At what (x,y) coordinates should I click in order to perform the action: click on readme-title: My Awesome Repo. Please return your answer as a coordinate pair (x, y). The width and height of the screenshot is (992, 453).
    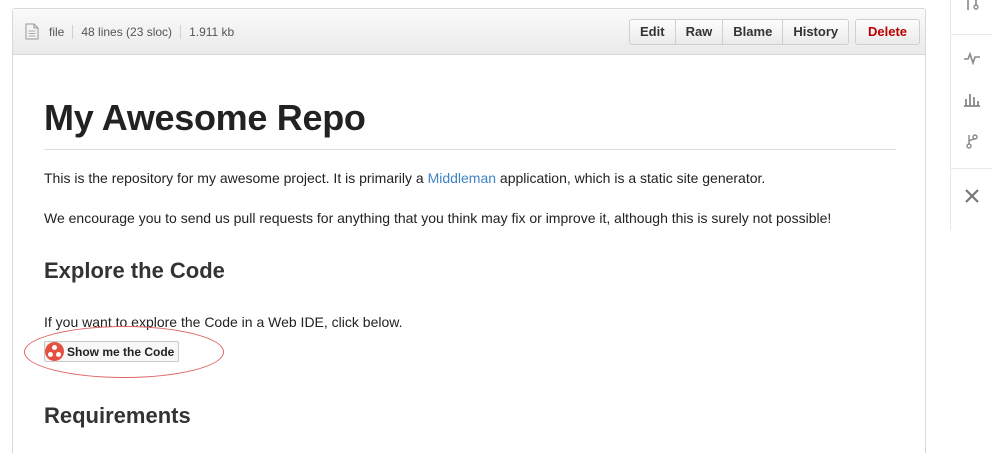
    Looking at the image, I should click on (470, 123).